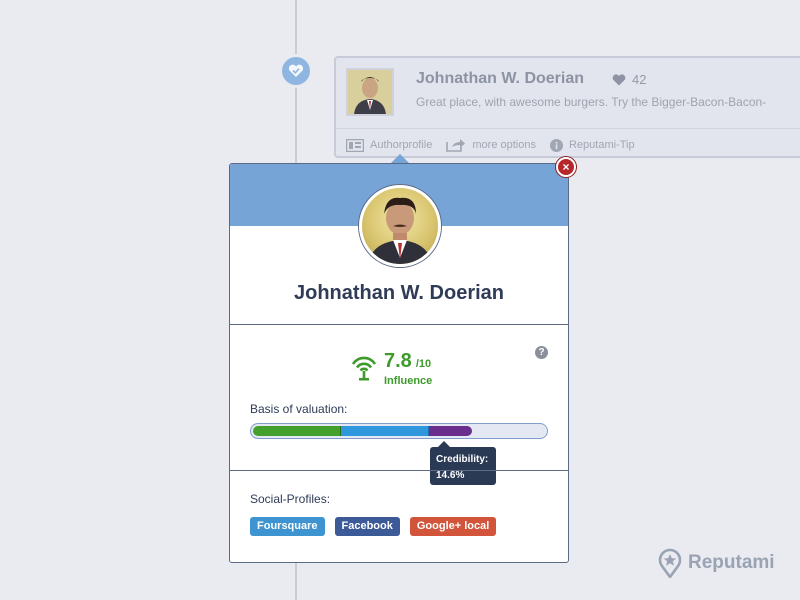 This screenshot has height=600, width=800. I want to click on signal-icon, so click(364, 368).